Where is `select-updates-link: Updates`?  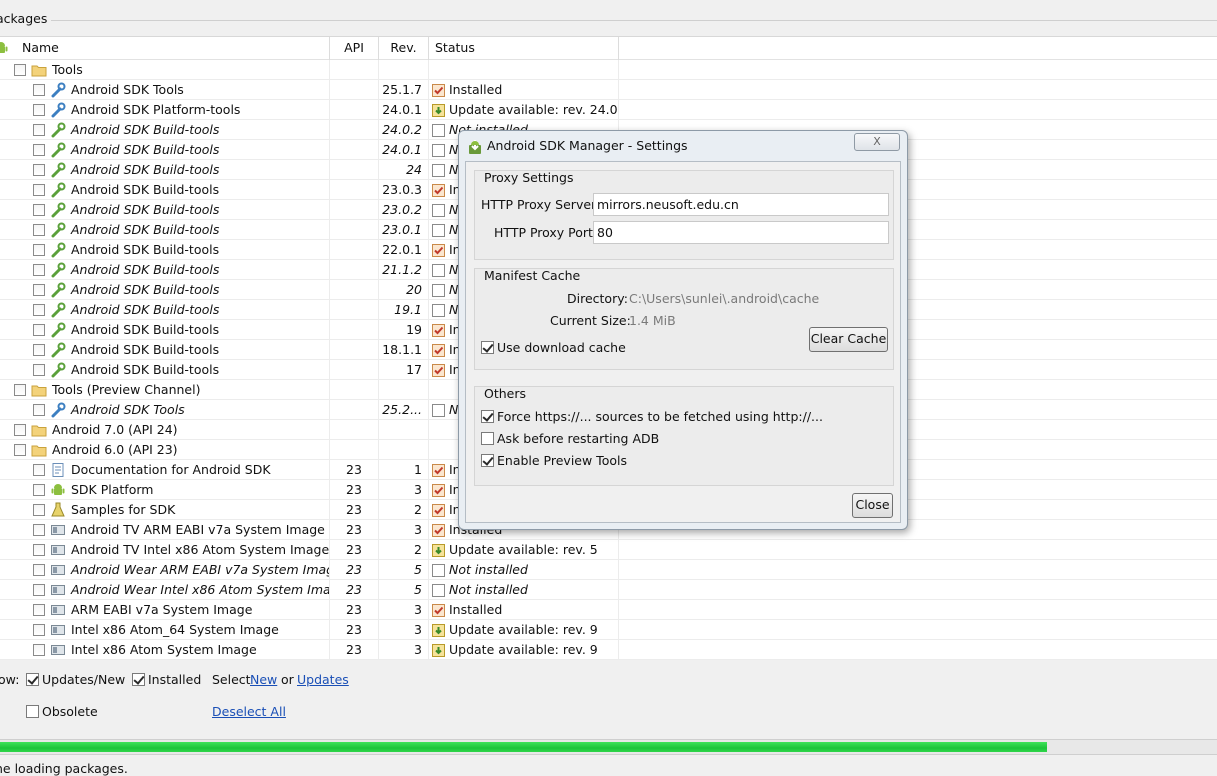 select-updates-link: Updates is located at coordinates (323, 679).